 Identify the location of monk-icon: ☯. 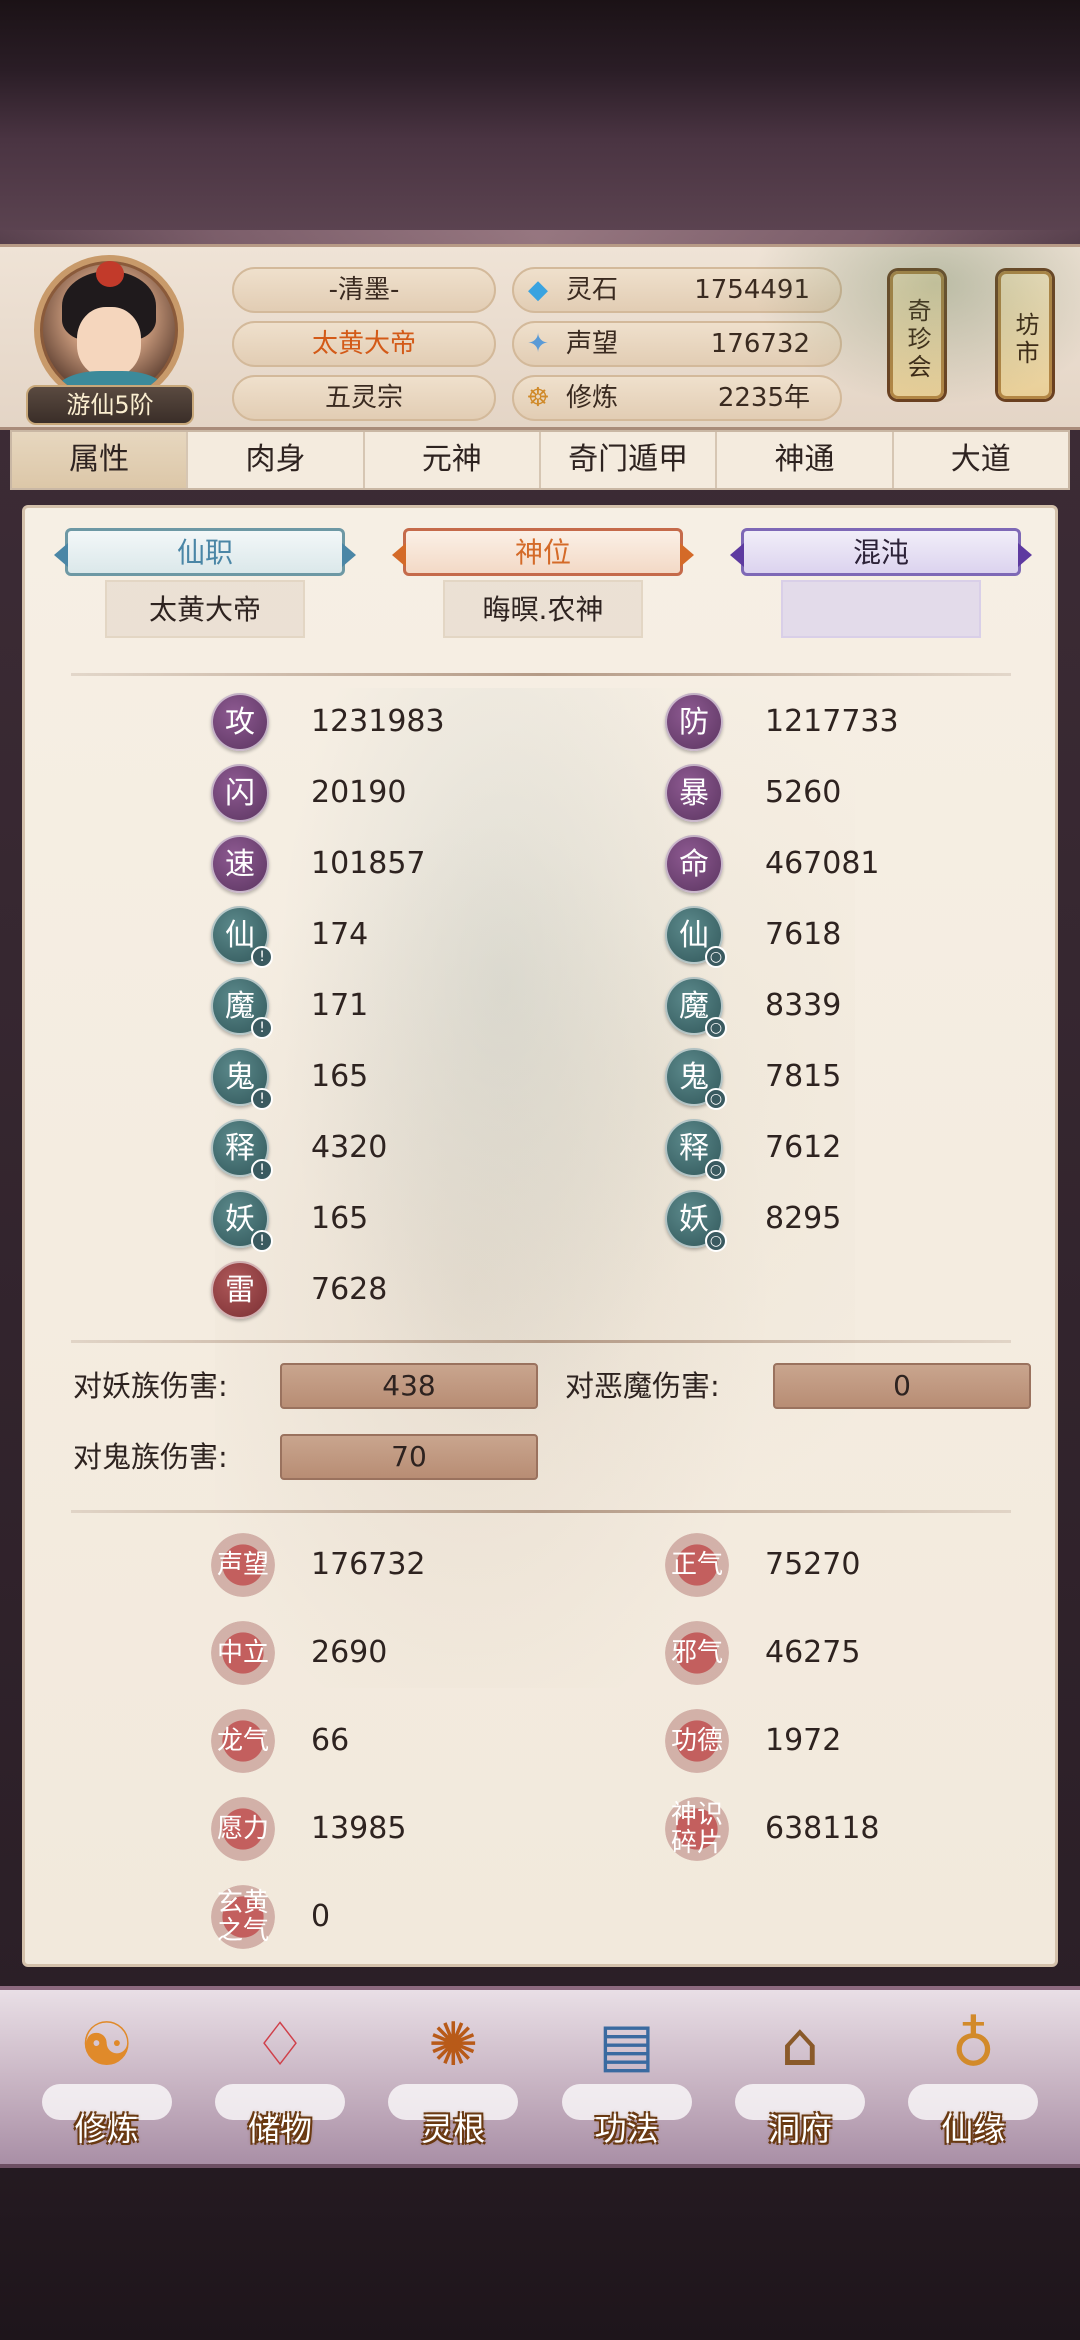
(106, 2045).